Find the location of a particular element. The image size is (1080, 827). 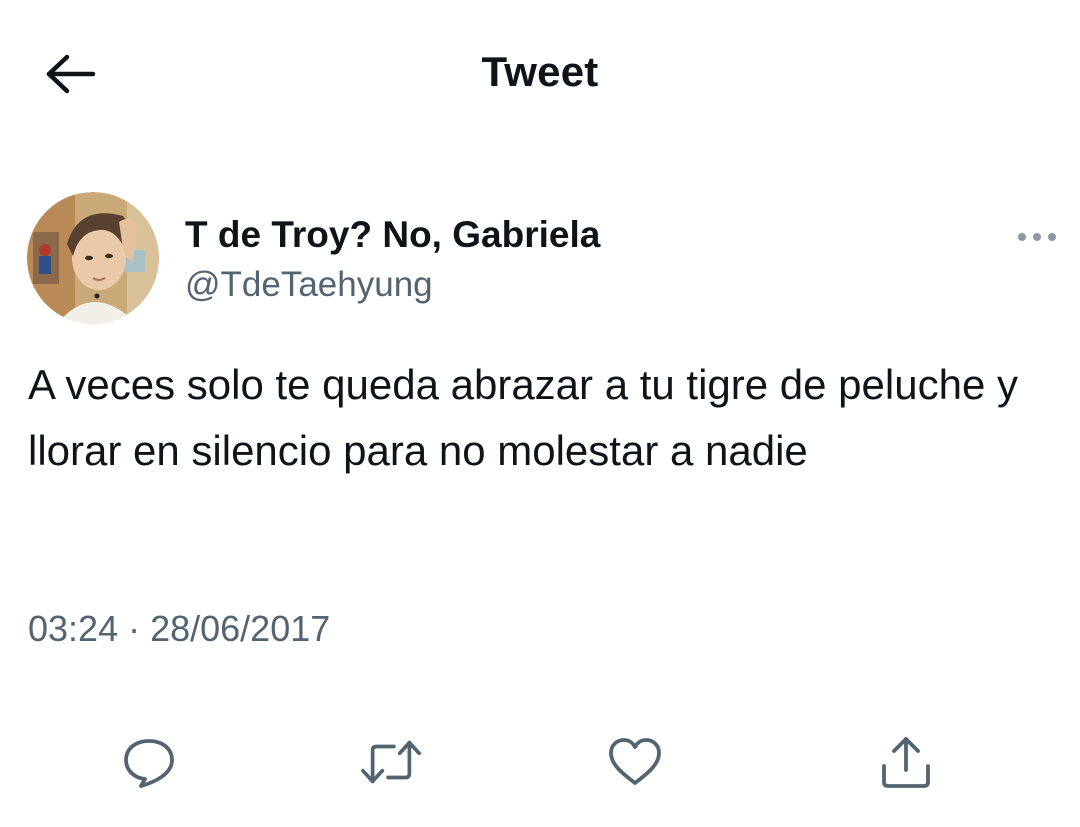

avatar is located at coordinates (93, 258).